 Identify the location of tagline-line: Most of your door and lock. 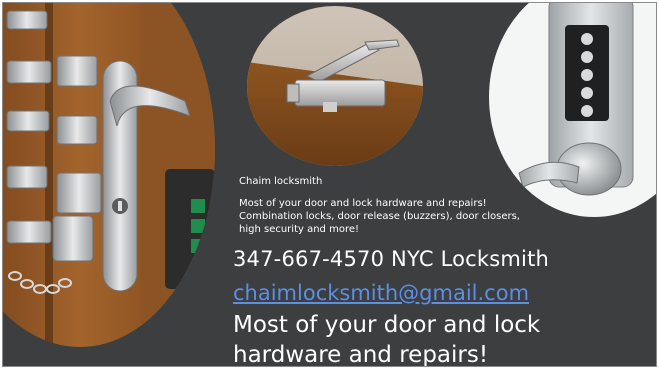
(387, 325).